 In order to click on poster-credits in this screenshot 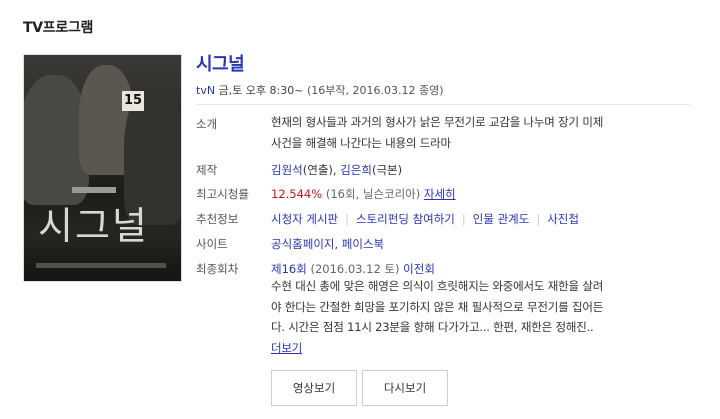, I will do `click(101, 265)`.